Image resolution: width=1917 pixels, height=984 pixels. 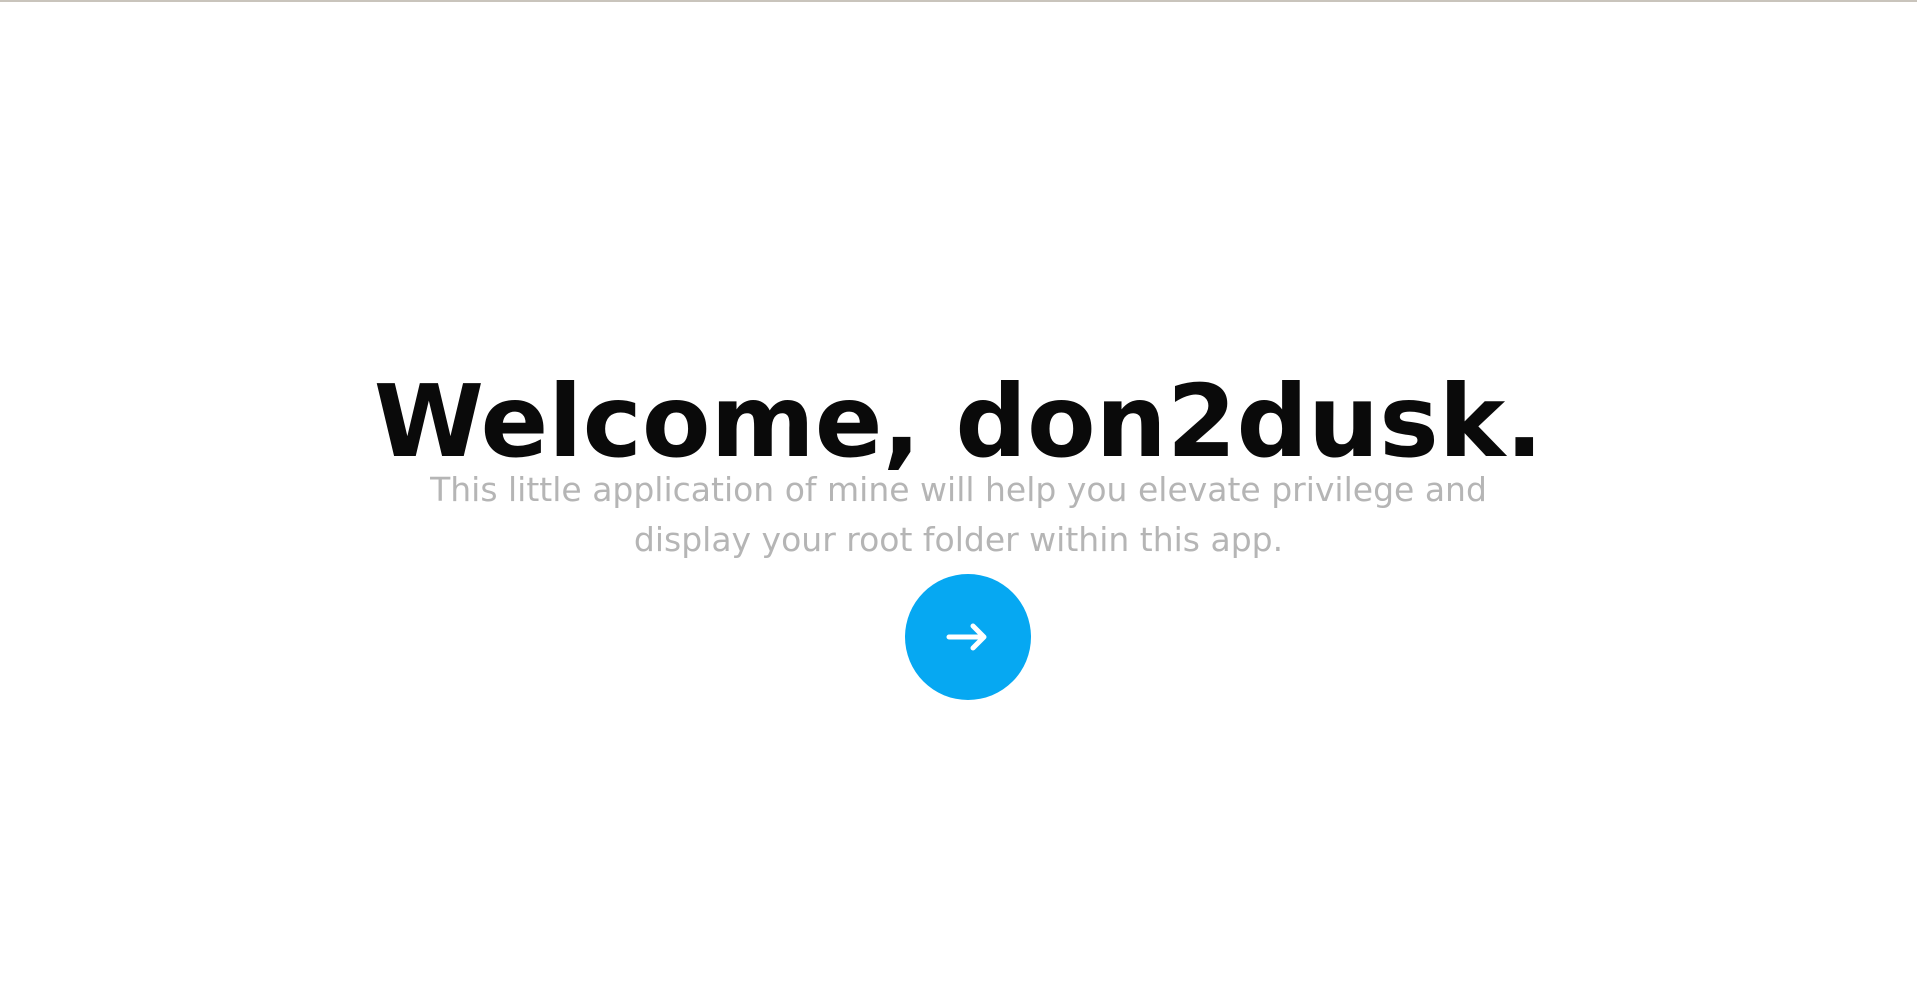 What do you see at coordinates (958, 421) in the screenshot?
I see `welcome-title: Welcome, don2dusk.` at bounding box center [958, 421].